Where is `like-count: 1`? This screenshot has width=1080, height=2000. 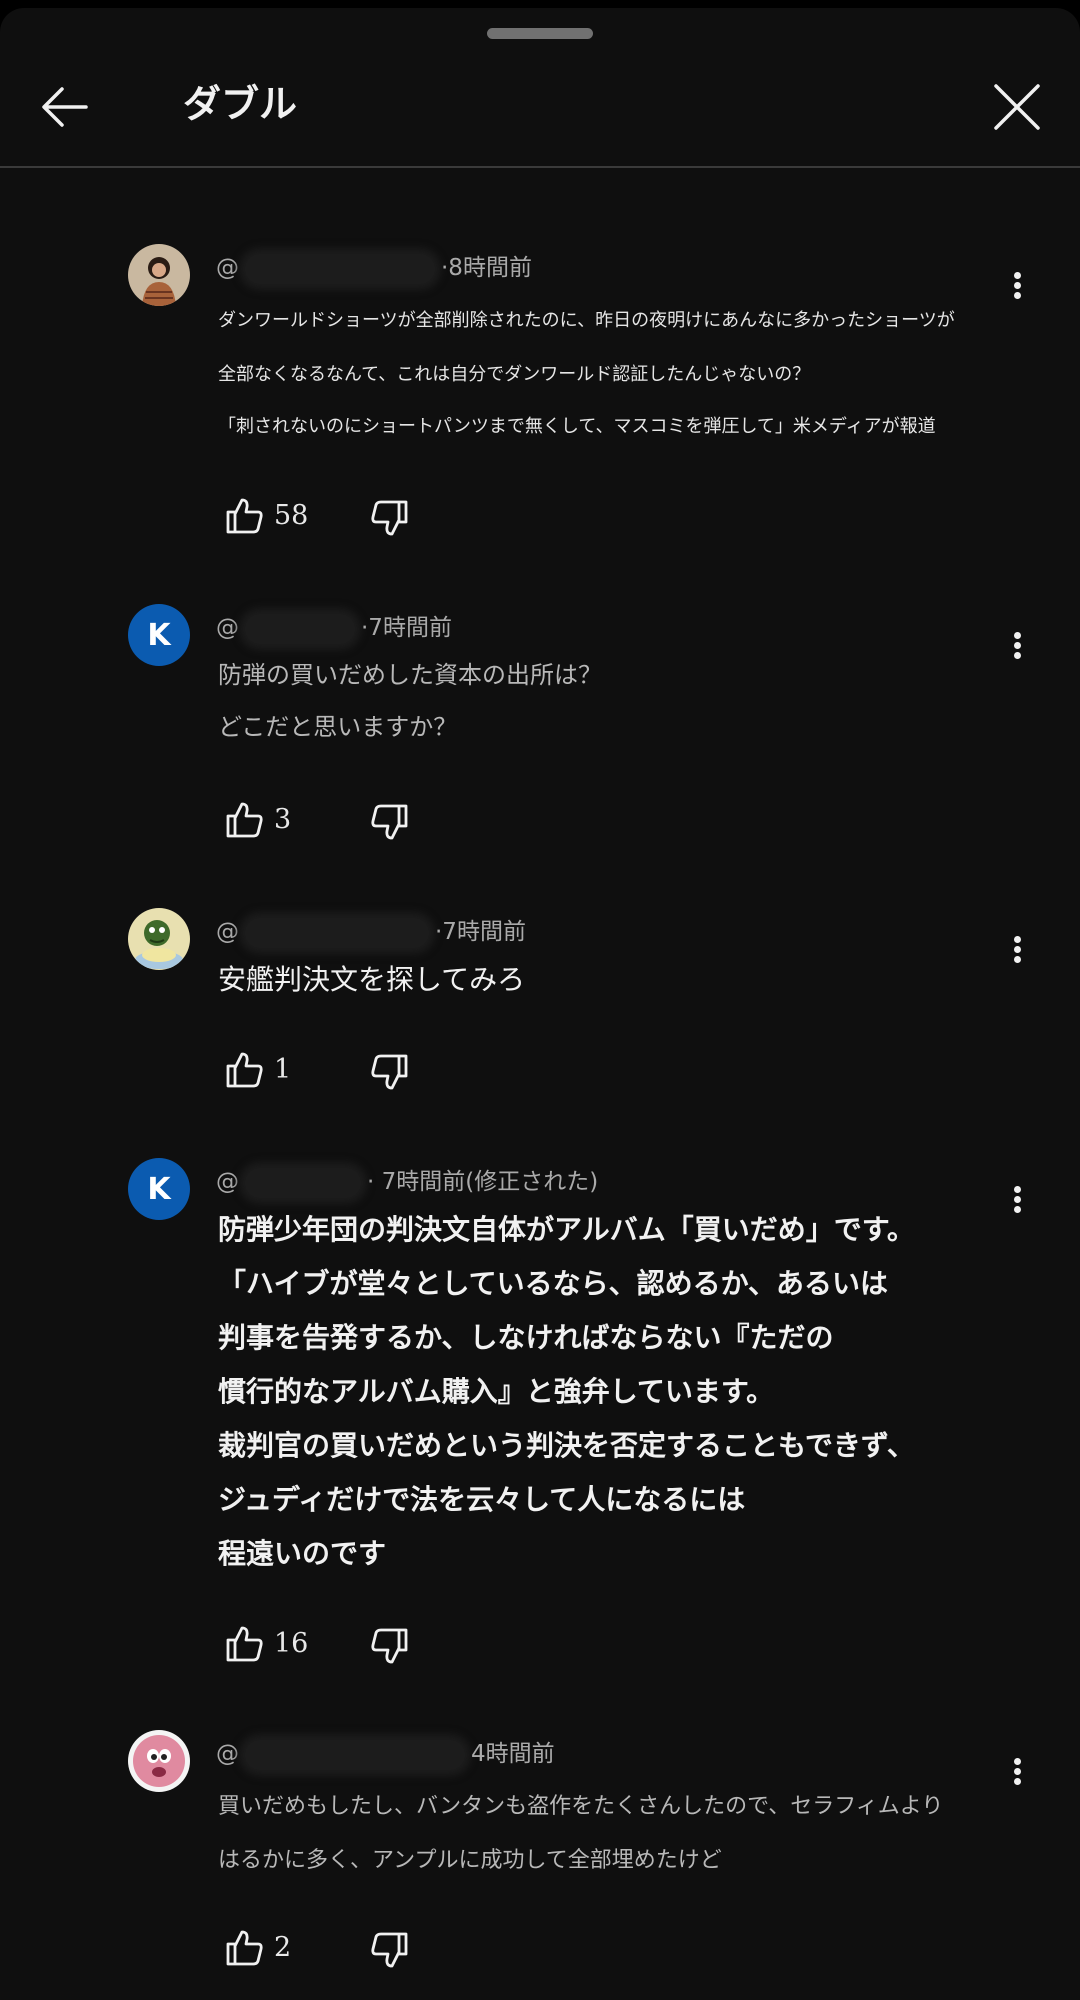 like-count: 1 is located at coordinates (283, 1069).